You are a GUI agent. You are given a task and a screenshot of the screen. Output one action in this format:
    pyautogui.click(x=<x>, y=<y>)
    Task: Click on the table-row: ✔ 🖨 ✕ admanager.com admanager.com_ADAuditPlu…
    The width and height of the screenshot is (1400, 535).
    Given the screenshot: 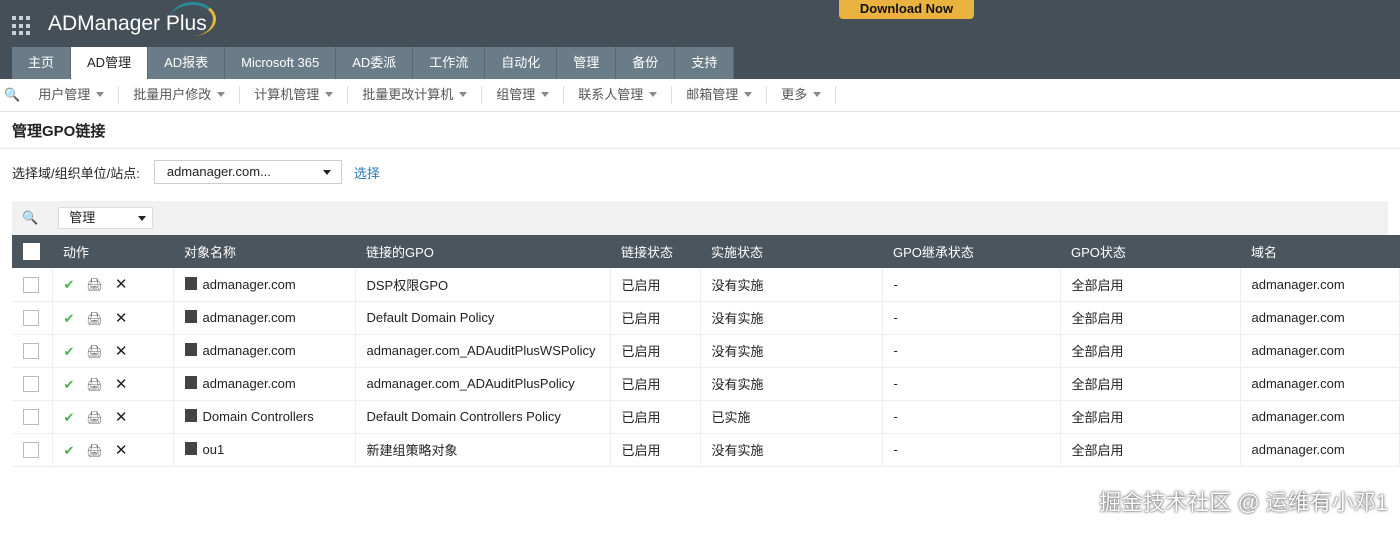 What is the action you would take?
    pyautogui.click(x=706, y=351)
    